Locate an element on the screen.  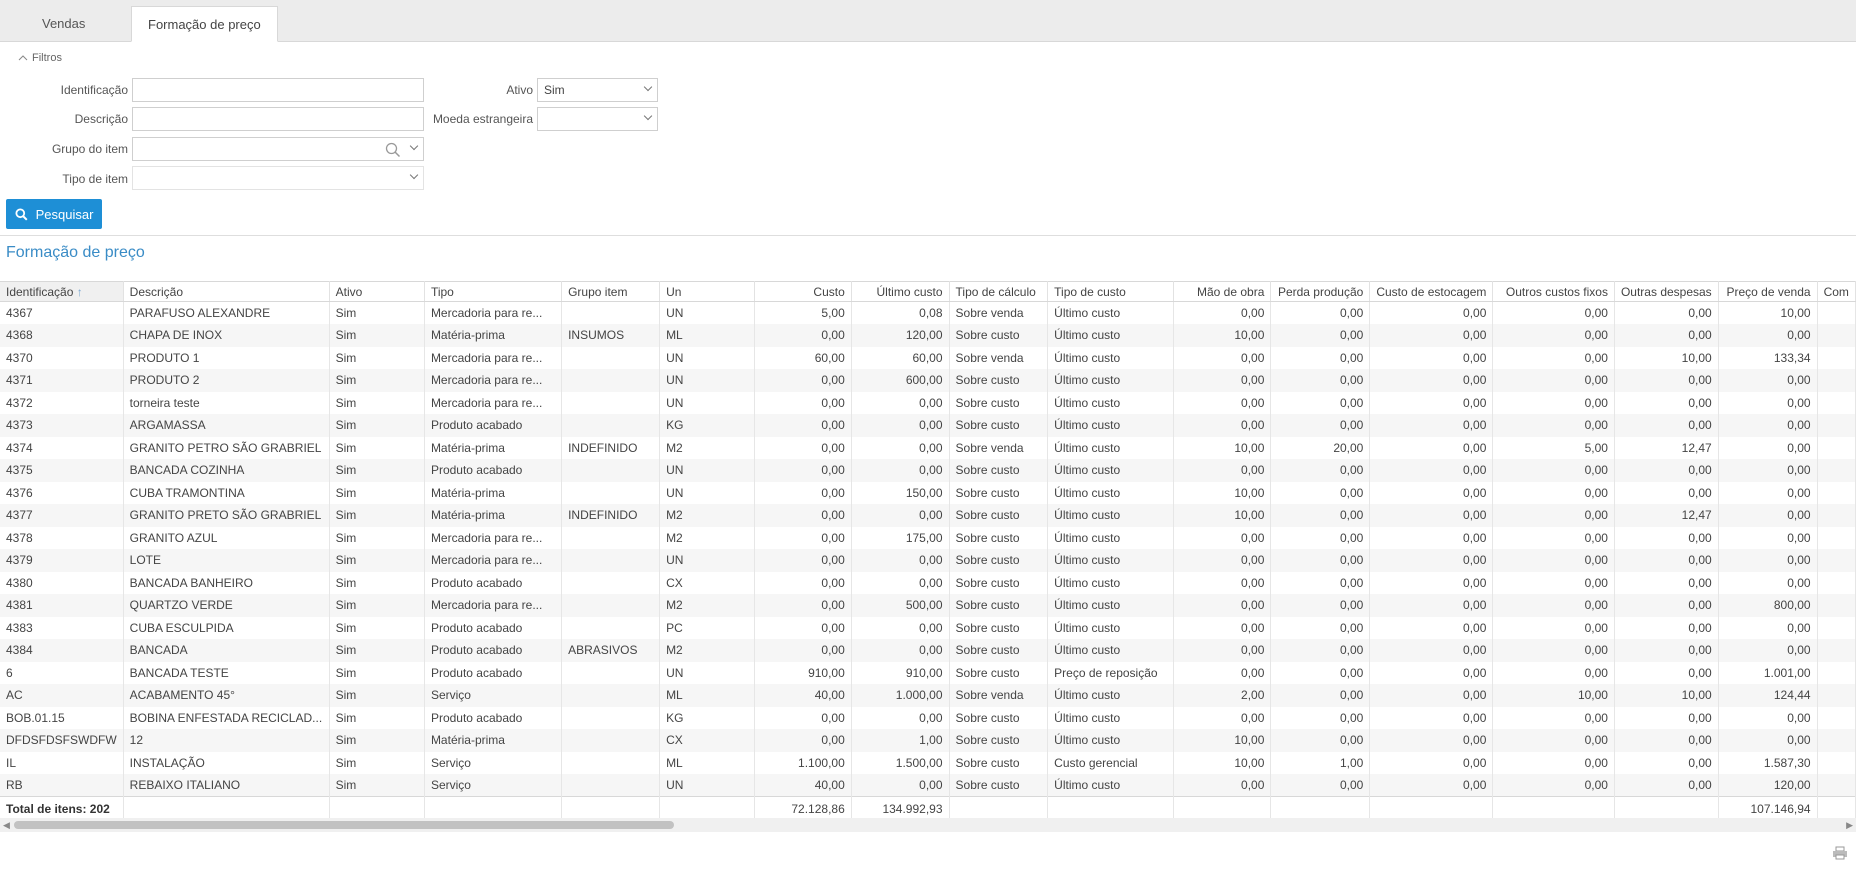
column-header: Perda produção is located at coordinates (1320, 291).